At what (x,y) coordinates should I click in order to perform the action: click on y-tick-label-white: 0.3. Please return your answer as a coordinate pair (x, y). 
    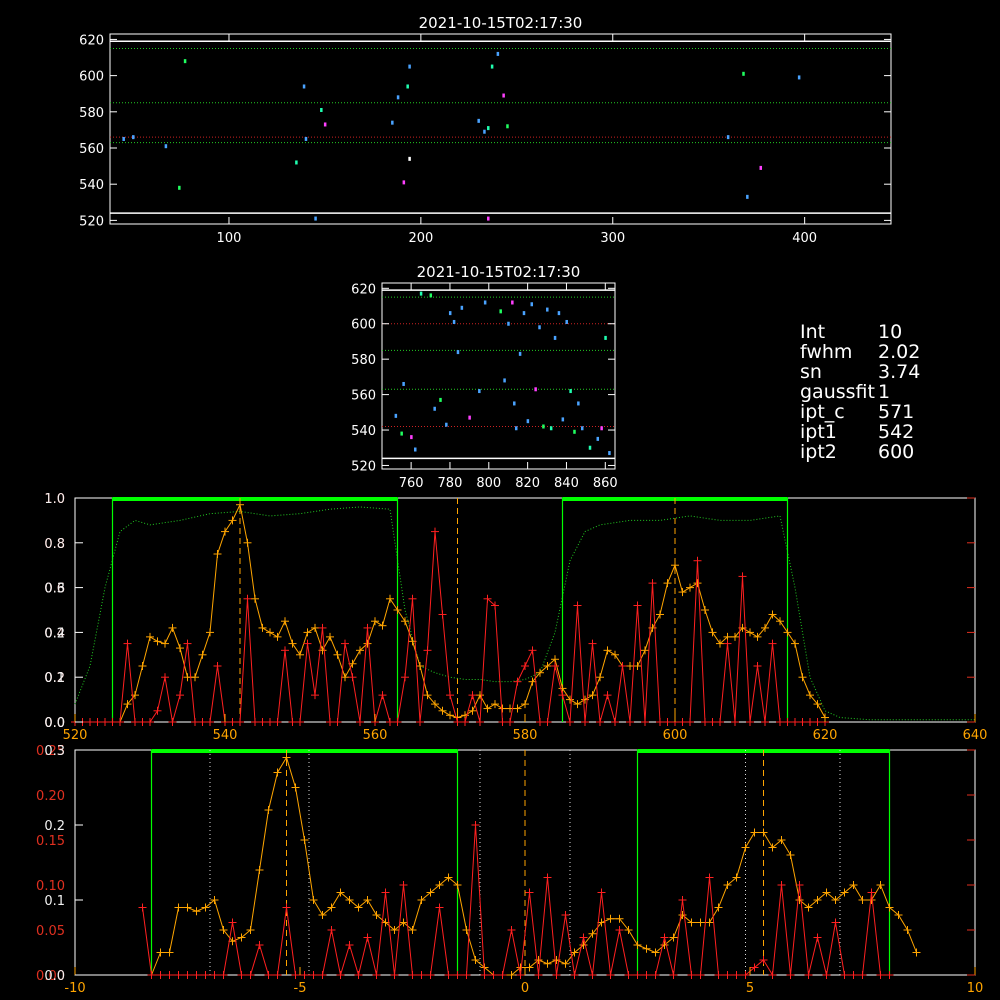
    Looking at the image, I should click on (54, 751).